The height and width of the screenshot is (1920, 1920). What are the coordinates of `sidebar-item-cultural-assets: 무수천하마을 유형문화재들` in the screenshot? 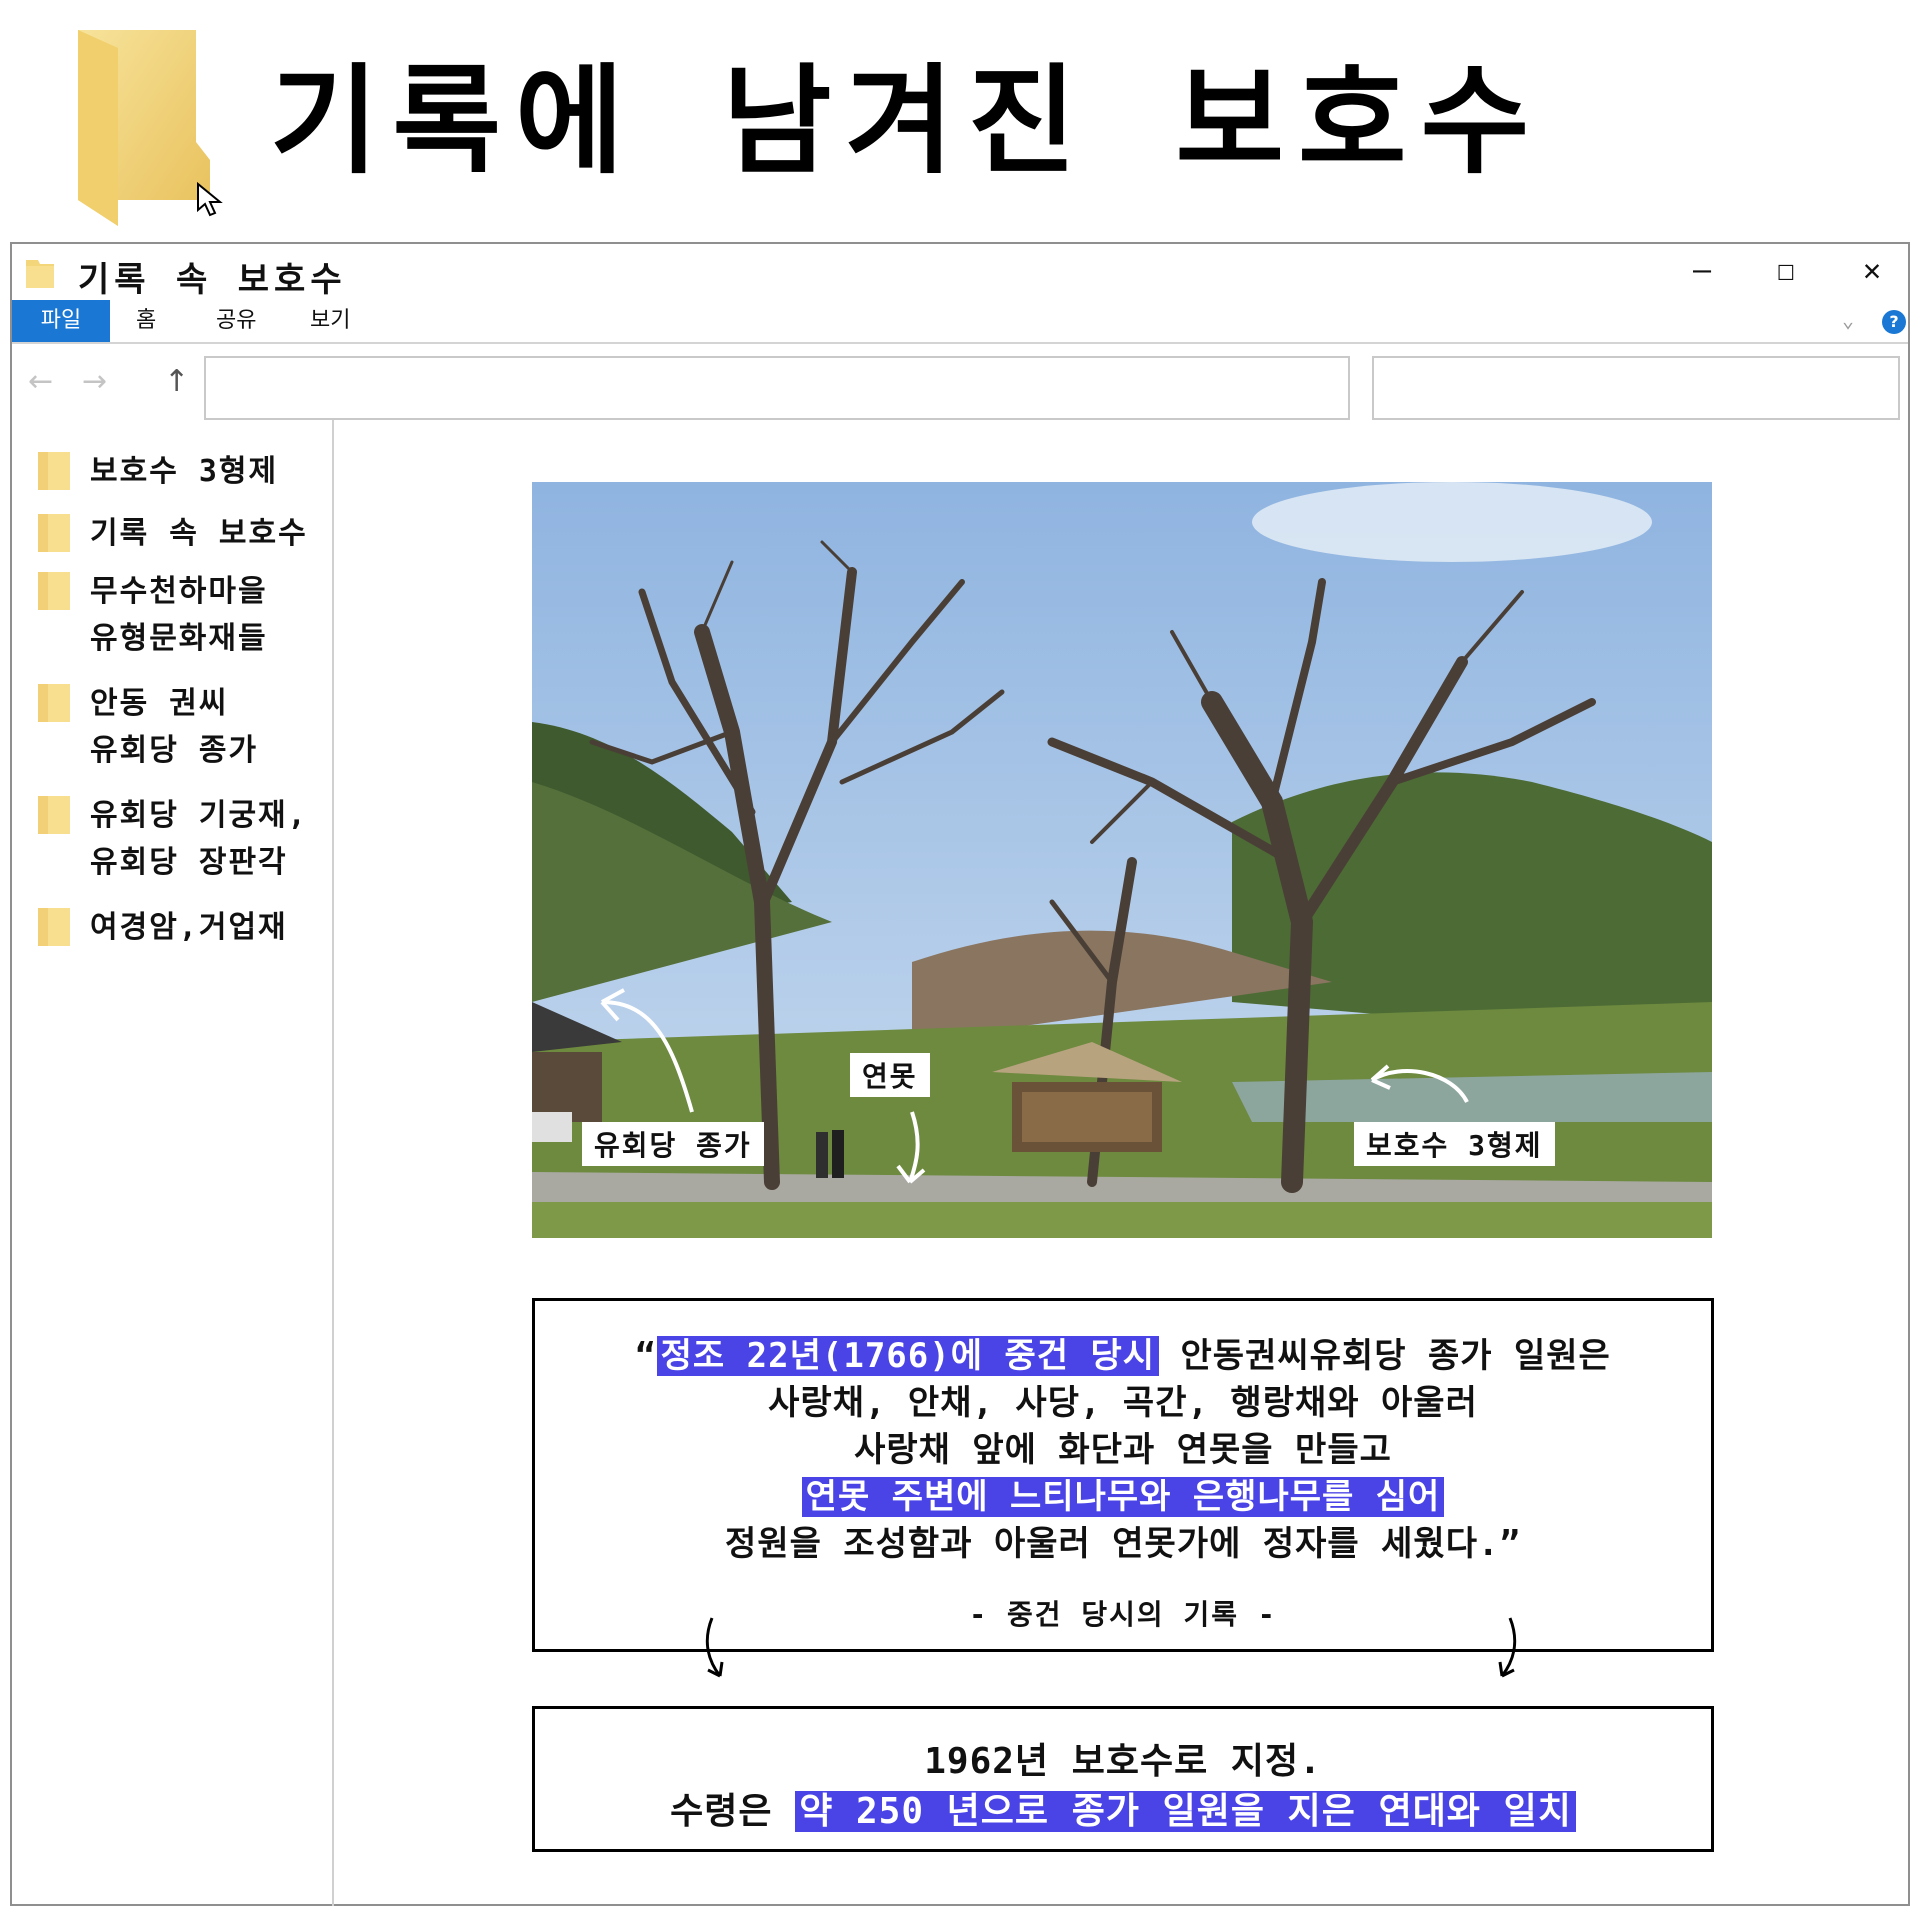 It's located at (188, 615).